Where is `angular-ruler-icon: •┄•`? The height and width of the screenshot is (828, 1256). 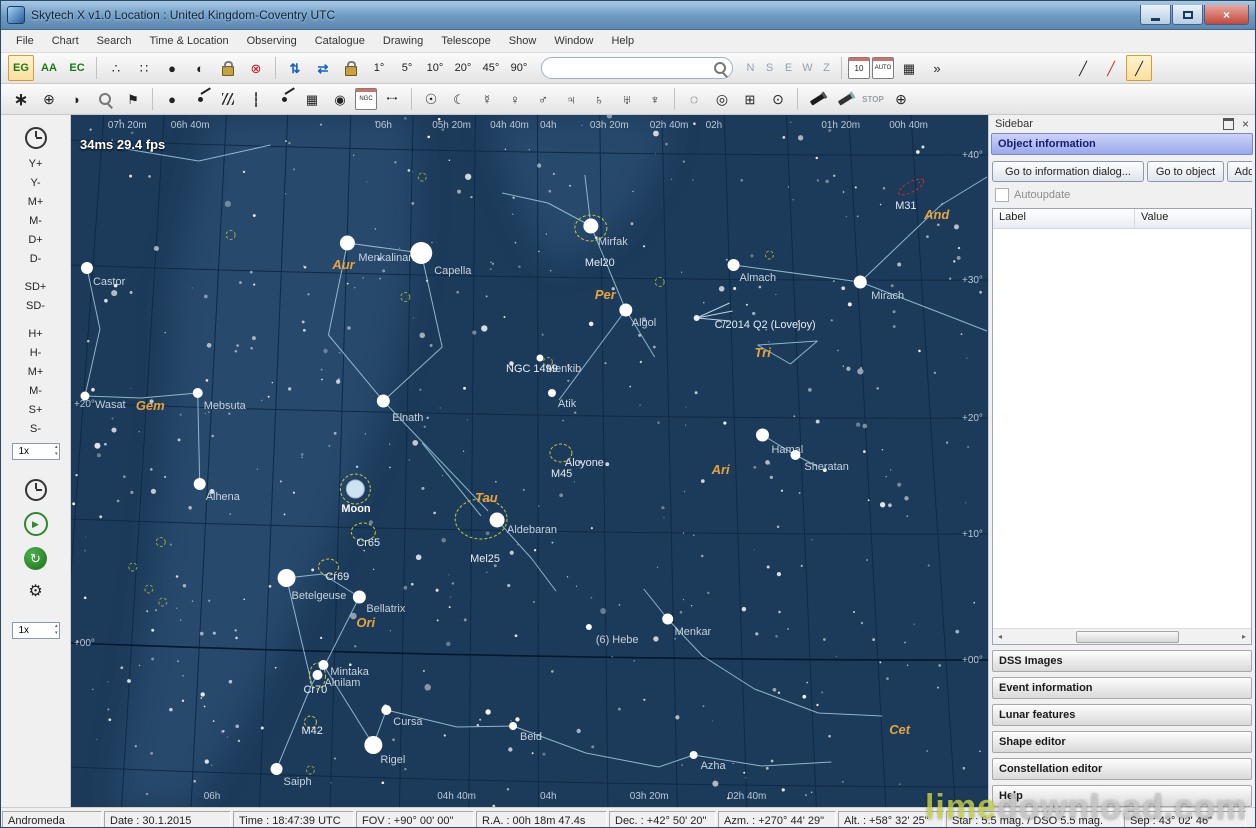 angular-ruler-icon: •┄• is located at coordinates (392, 99).